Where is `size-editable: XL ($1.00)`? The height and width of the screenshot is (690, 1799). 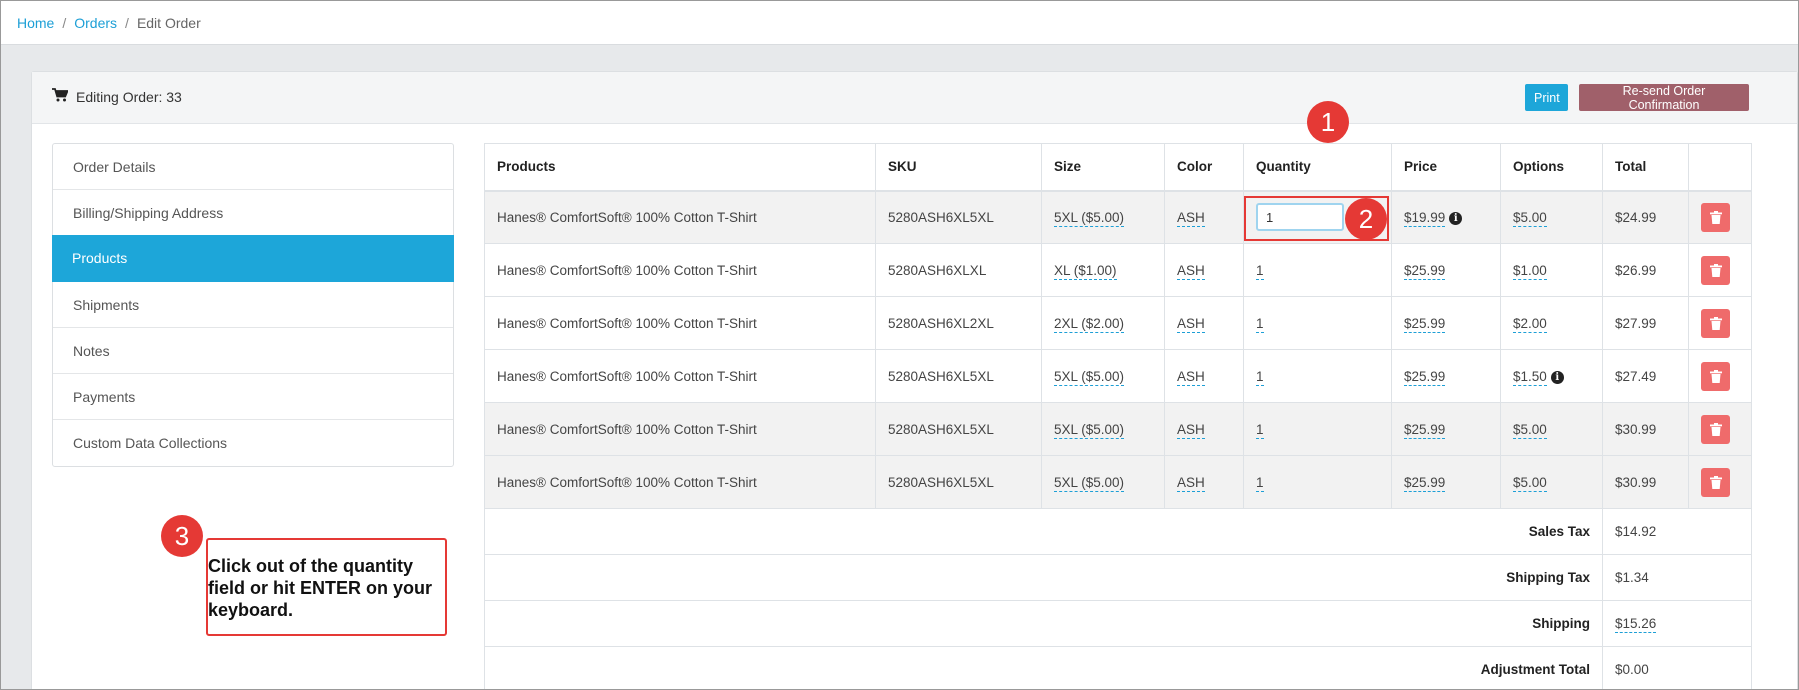 size-editable: XL ($1.00) is located at coordinates (1085, 271).